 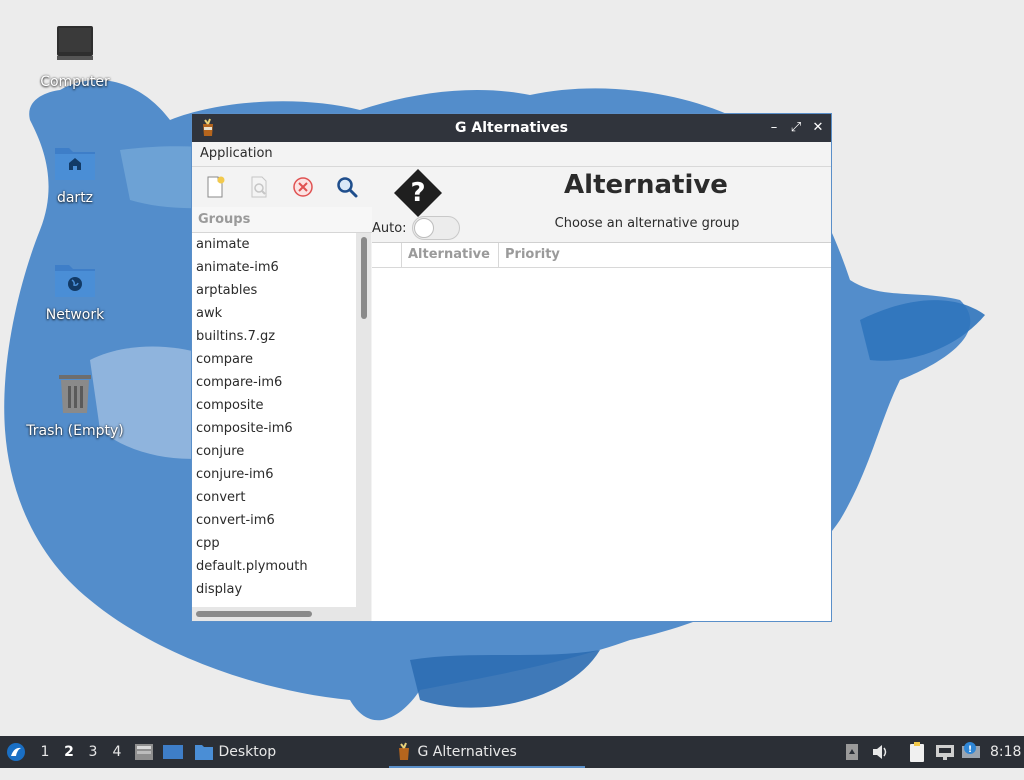 What do you see at coordinates (274, 474) in the screenshot?
I see `group-list-item: conjure-im6` at bounding box center [274, 474].